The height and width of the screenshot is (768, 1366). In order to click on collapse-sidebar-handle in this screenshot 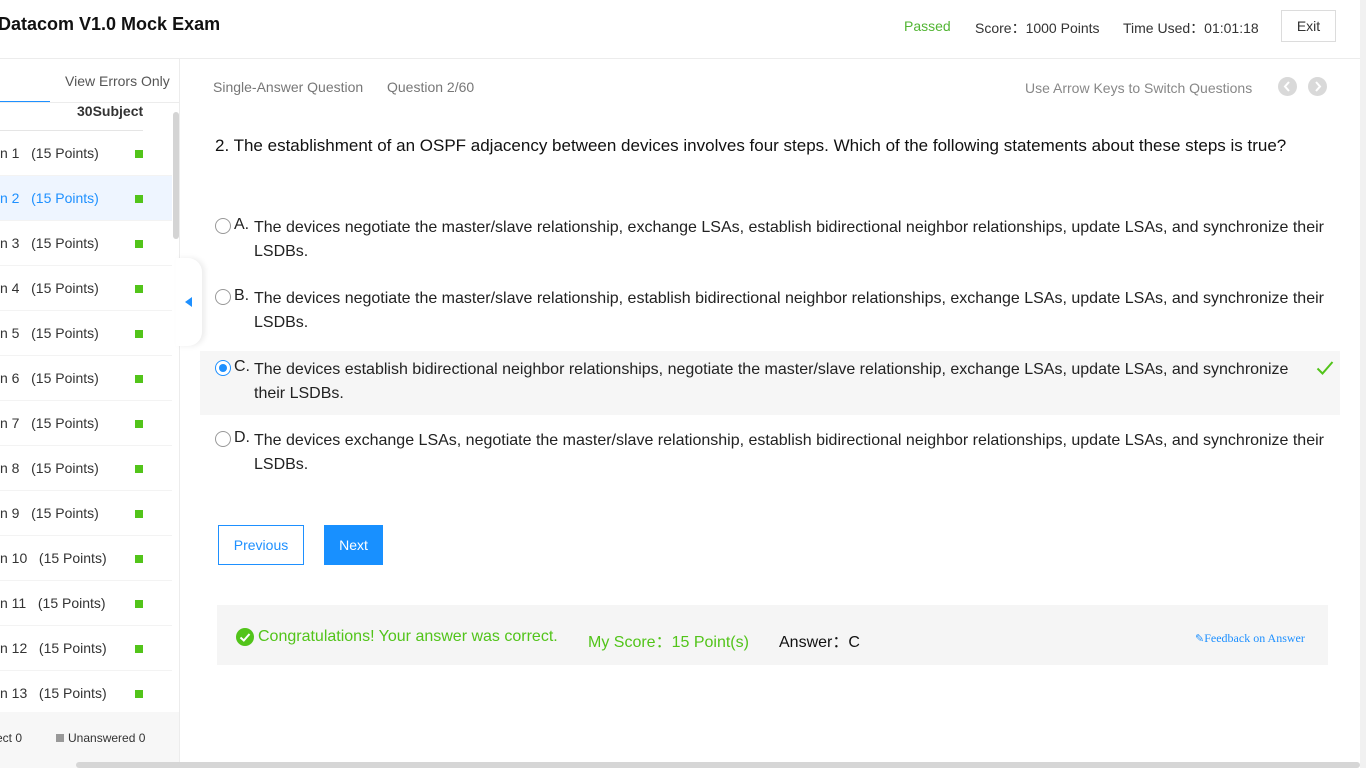, I will do `click(189, 302)`.